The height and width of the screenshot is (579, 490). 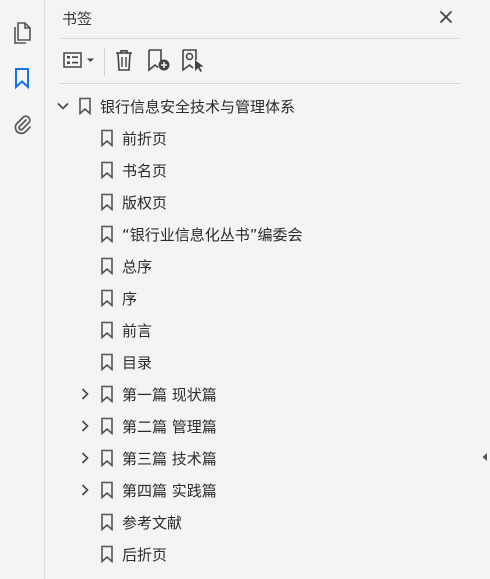 I want to click on bookmark-row: 序, so click(x=262, y=298).